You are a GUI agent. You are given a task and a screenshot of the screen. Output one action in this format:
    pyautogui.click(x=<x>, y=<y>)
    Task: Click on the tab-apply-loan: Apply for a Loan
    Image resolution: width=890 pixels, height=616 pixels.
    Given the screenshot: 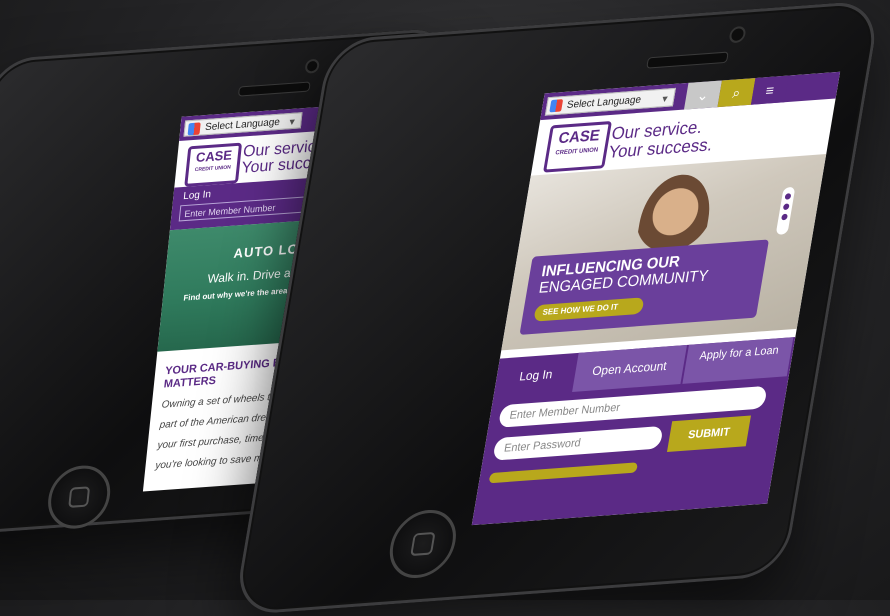 What is the action you would take?
    pyautogui.click(x=738, y=360)
    